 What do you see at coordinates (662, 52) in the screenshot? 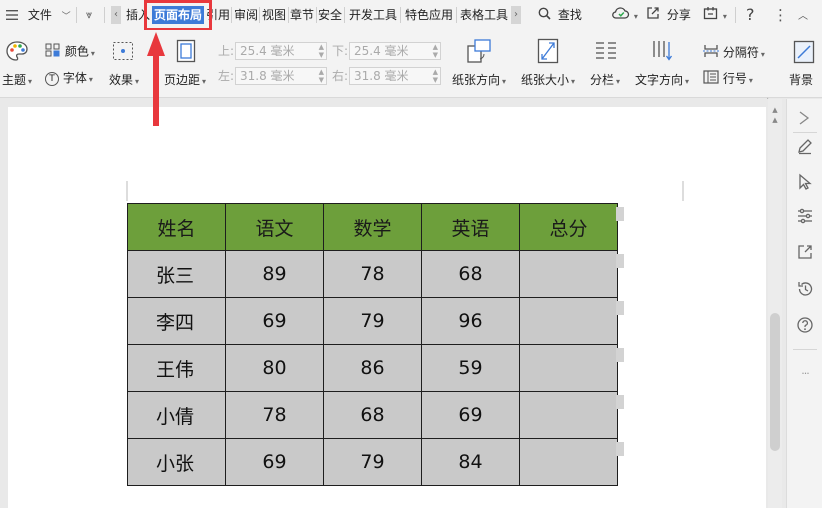
I see `text-direction-icon` at bounding box center [662, 52].